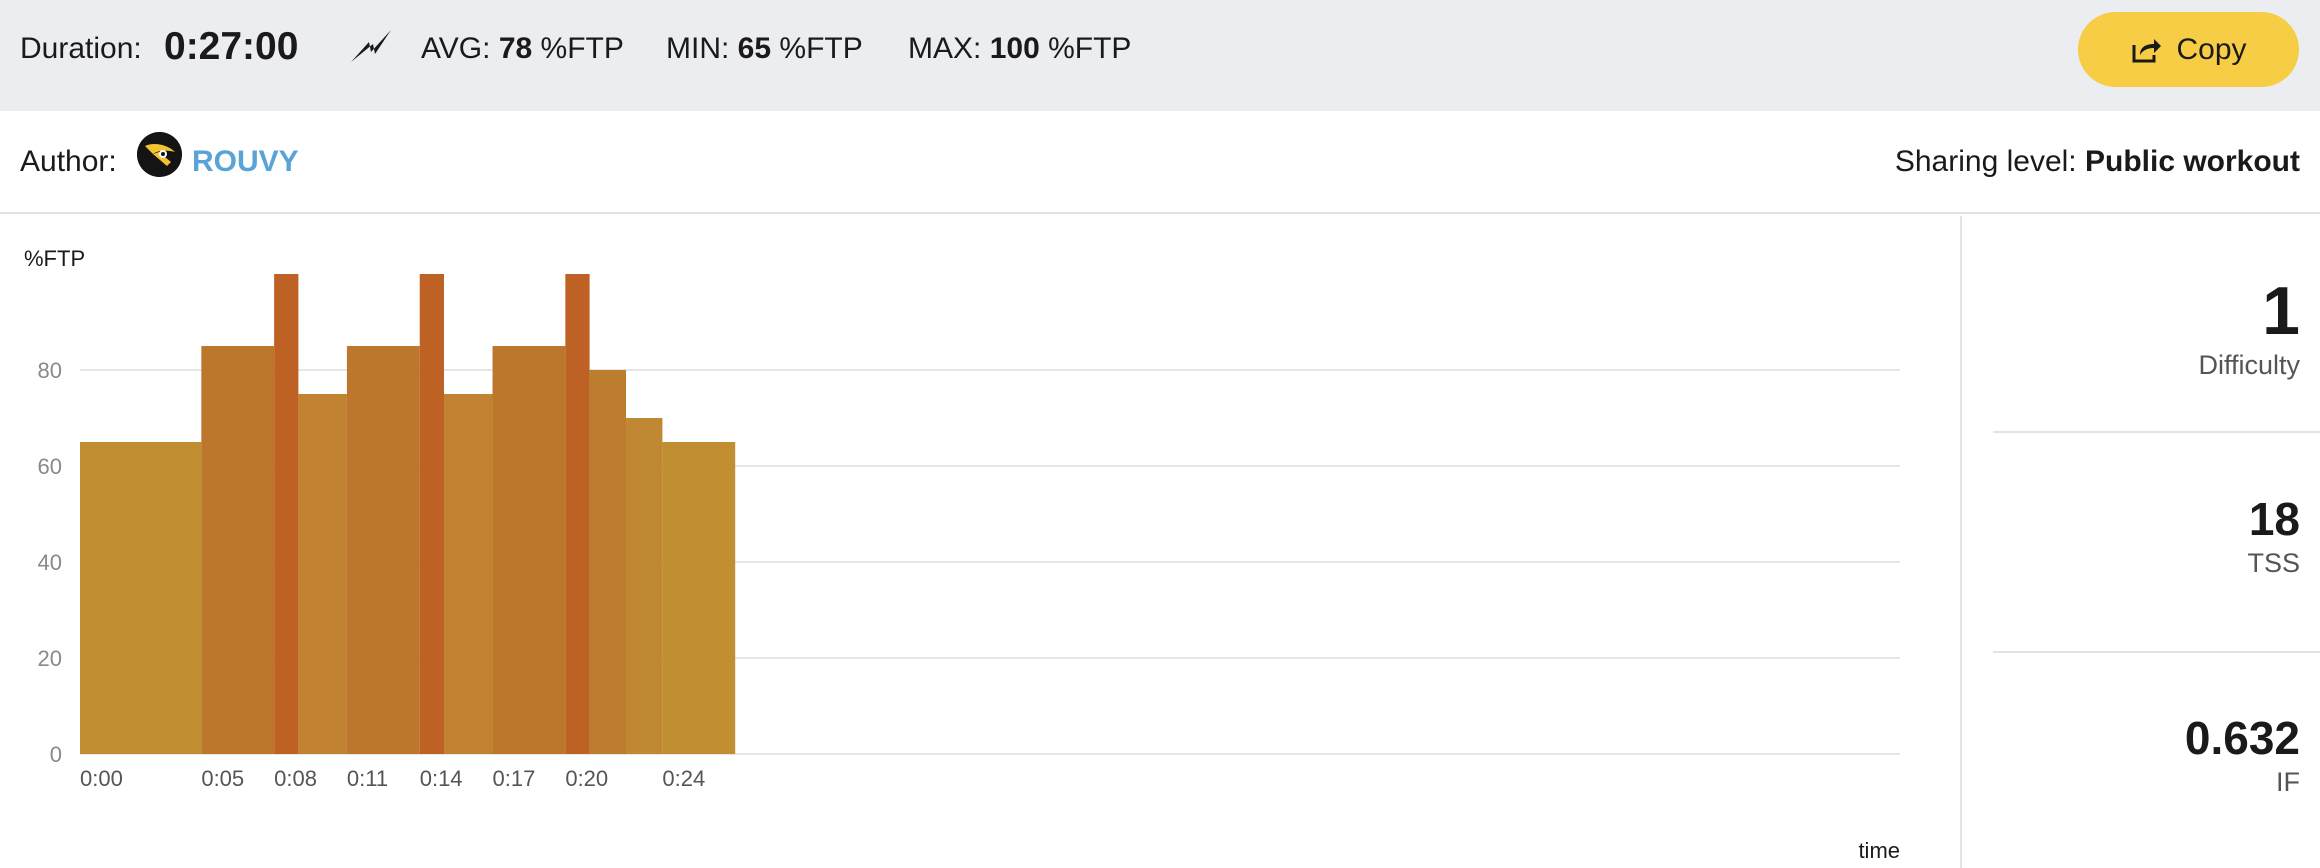  Describe the element at coordinates (2249, 365) in the screenshot. I see `difficulty-label: Difficulty` at that location.